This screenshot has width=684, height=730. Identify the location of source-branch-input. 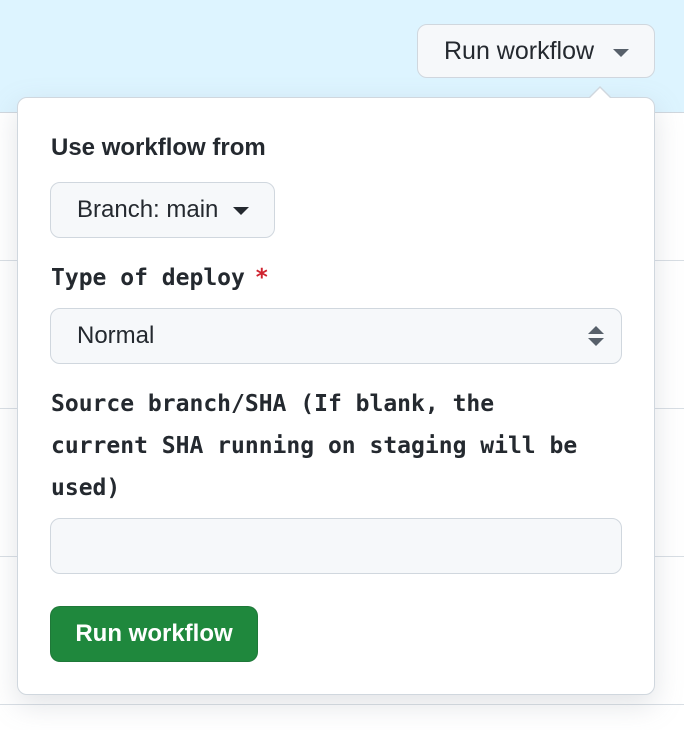
(336, 546).